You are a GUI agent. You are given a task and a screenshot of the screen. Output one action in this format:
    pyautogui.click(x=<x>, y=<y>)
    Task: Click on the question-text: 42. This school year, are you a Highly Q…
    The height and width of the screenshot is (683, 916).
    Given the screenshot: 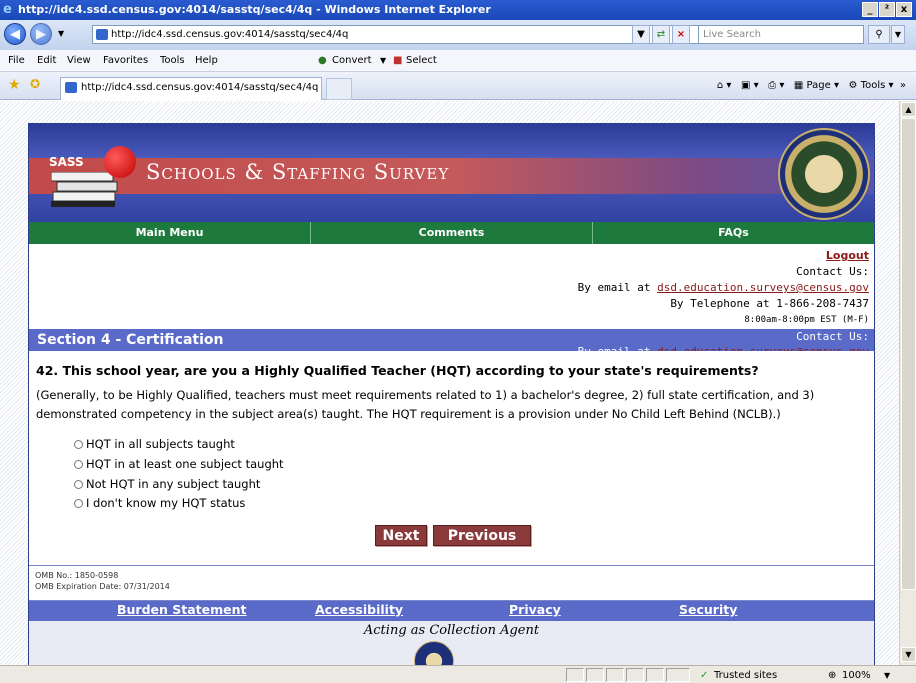 What is the action you would take?
    pyautogui.click(x=397, y=370)
    